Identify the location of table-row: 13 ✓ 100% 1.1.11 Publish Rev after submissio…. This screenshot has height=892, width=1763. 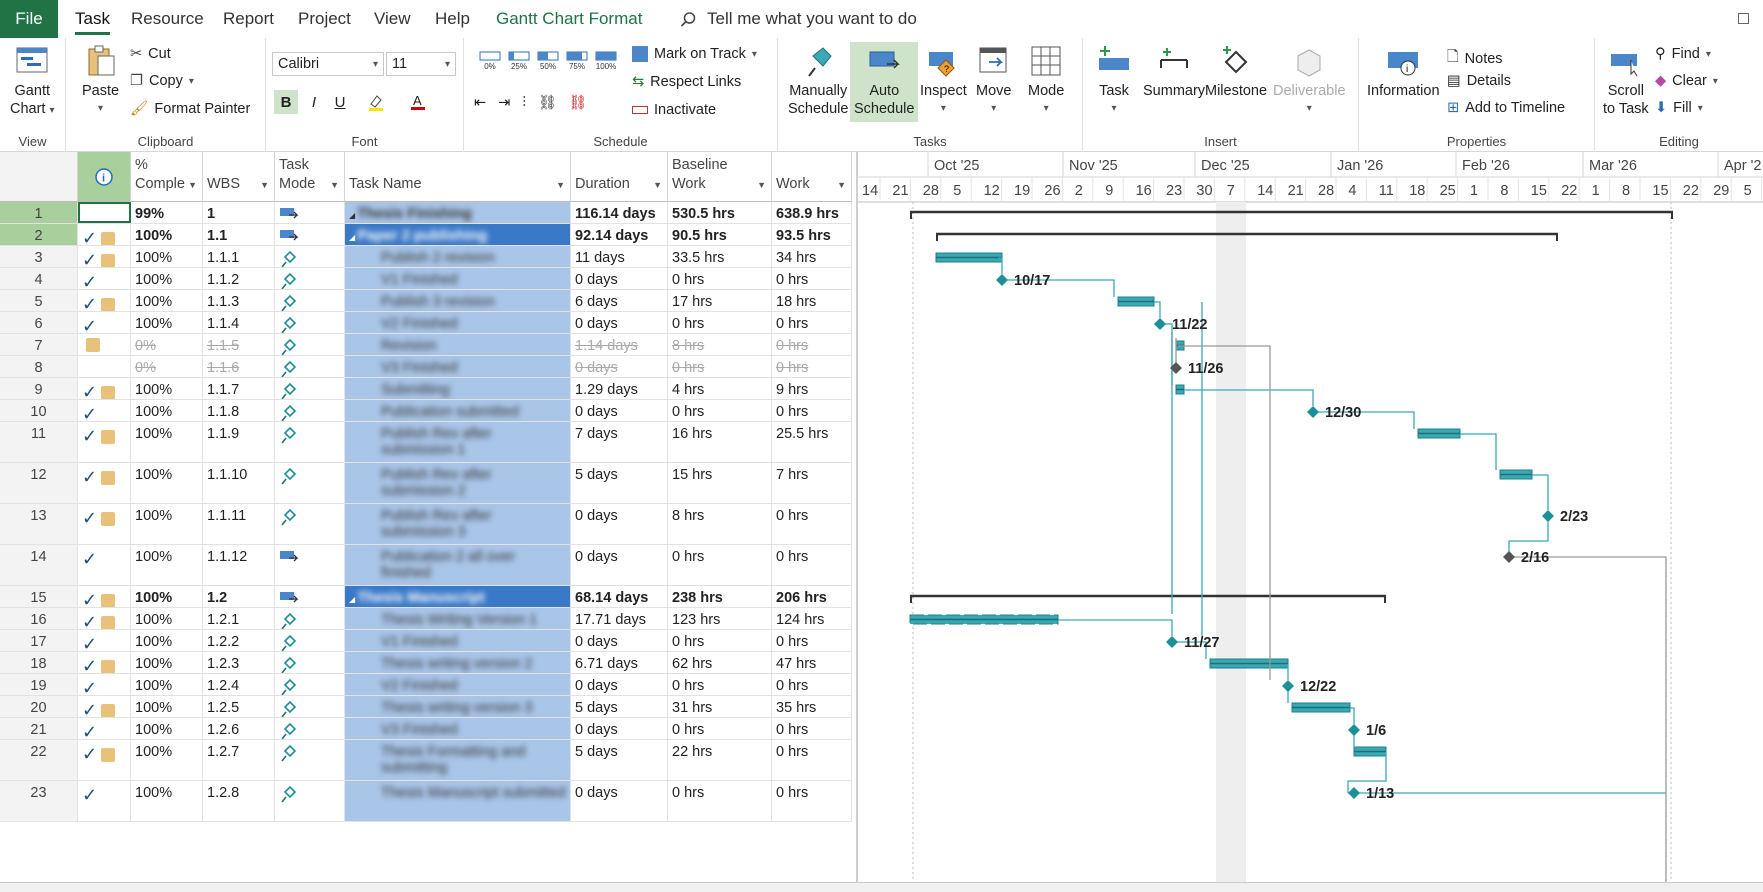
(426, 524).